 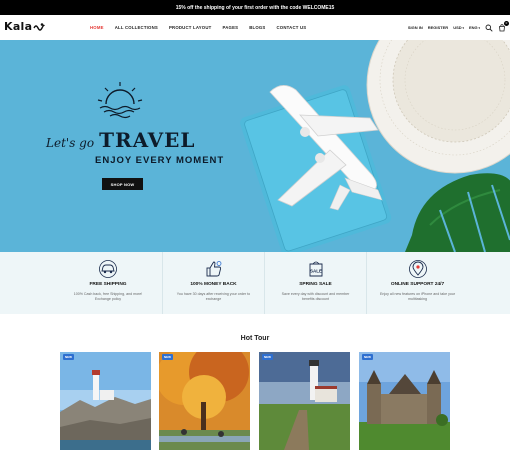 I want to click on logo-wave-icon, so click(x=39, y=26).